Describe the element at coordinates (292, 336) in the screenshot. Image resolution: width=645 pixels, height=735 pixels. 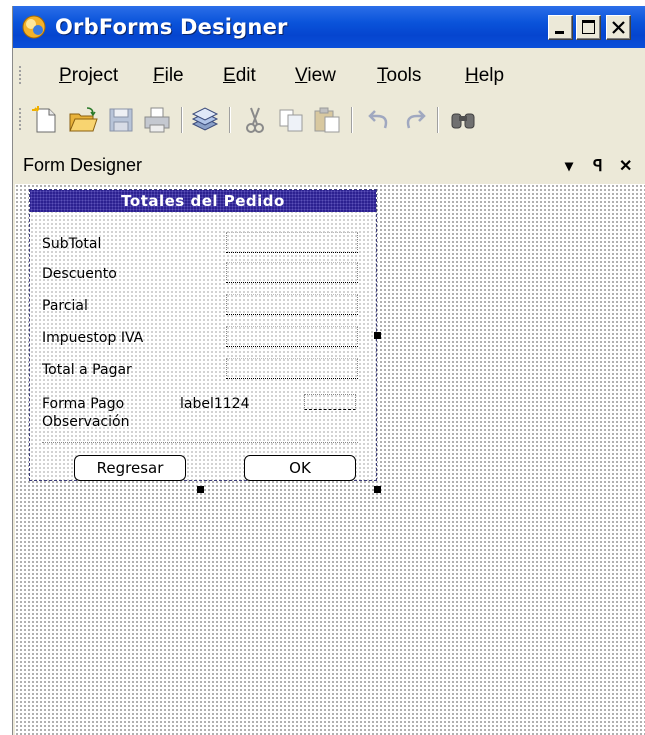
I see `field-impuesto-iva` at that location.